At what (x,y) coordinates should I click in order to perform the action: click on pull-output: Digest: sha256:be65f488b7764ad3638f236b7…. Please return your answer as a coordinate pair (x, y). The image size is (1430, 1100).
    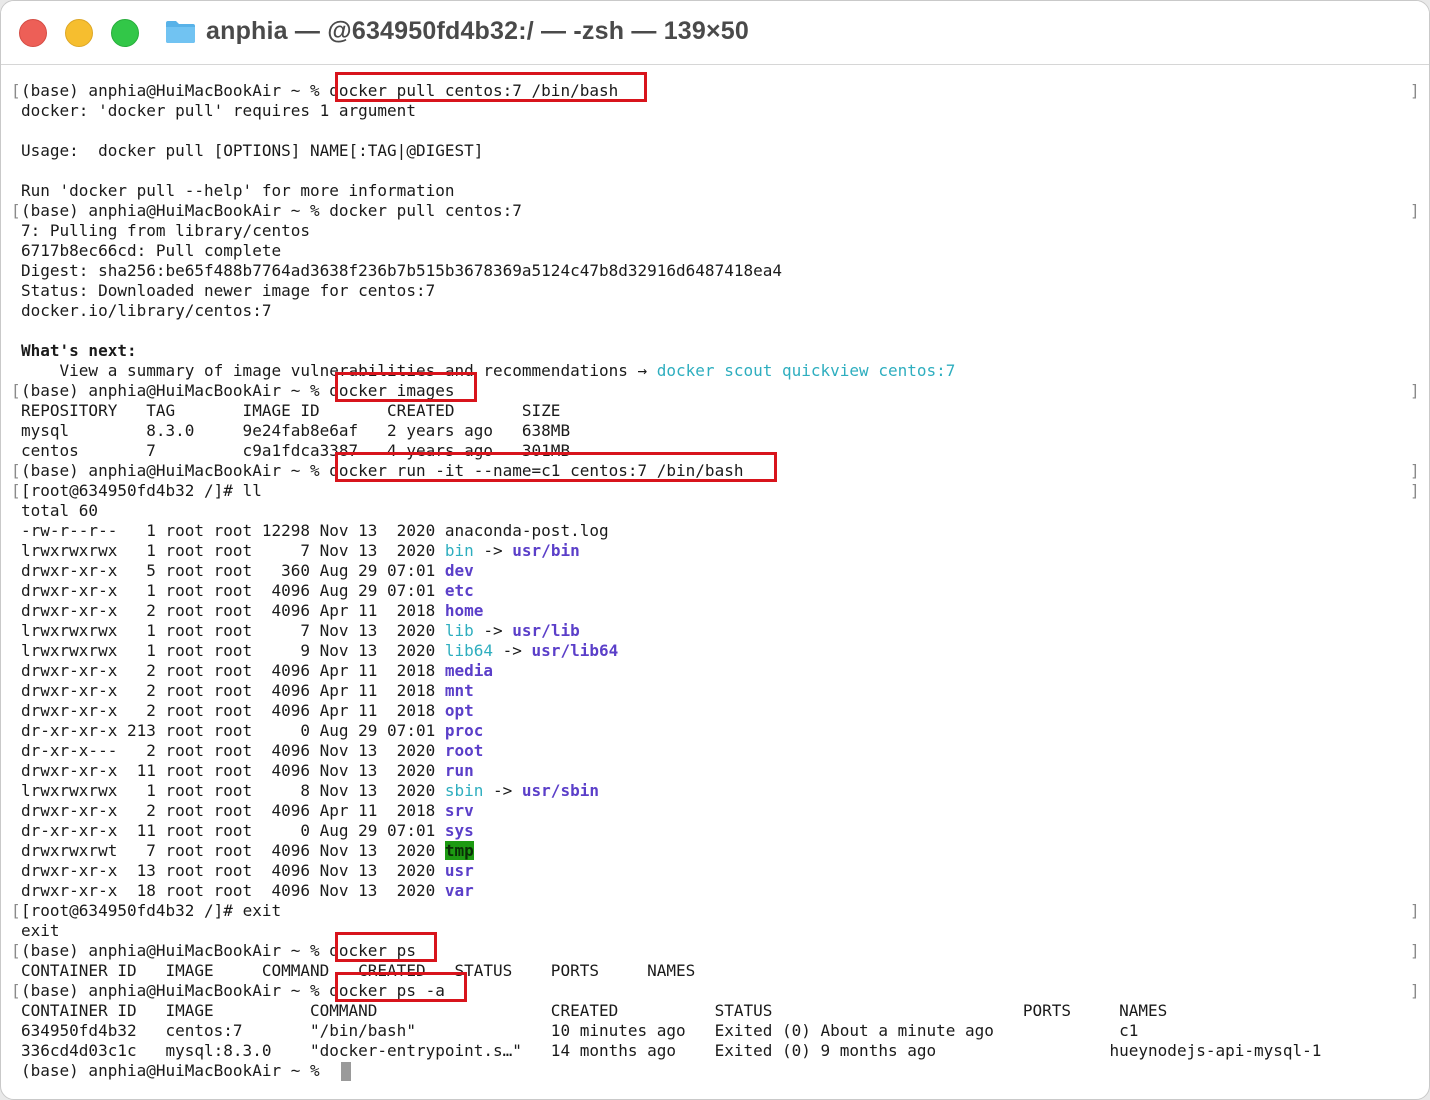
    Looking at the image, I should click on (401, 270).